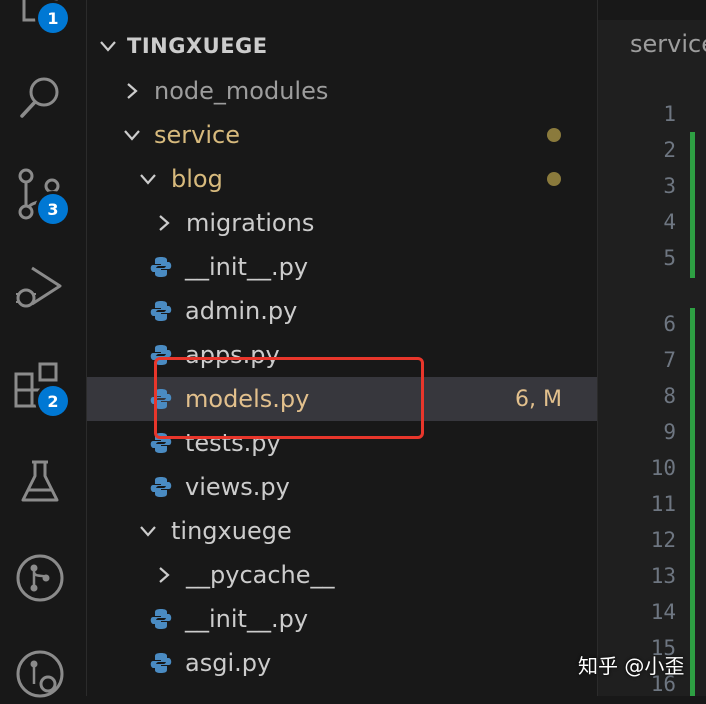 The width and height of the screenshot is (706, 704). What do you see at coordinates (669, 360) in the screenshot?
I see `line-number: 7` at bounding box center [669, 360].